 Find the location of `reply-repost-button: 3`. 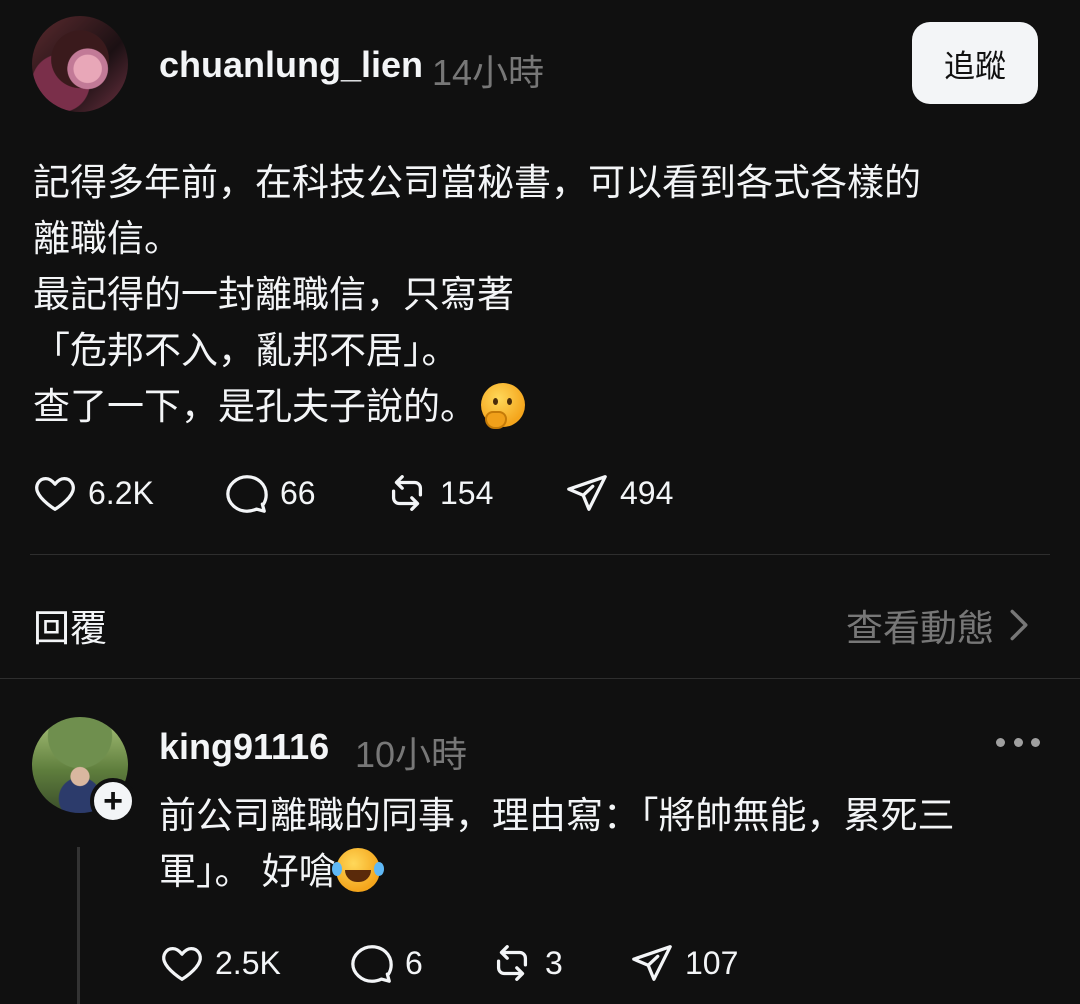

reply-repost-button: 3 is located at coordinates (559, 963).